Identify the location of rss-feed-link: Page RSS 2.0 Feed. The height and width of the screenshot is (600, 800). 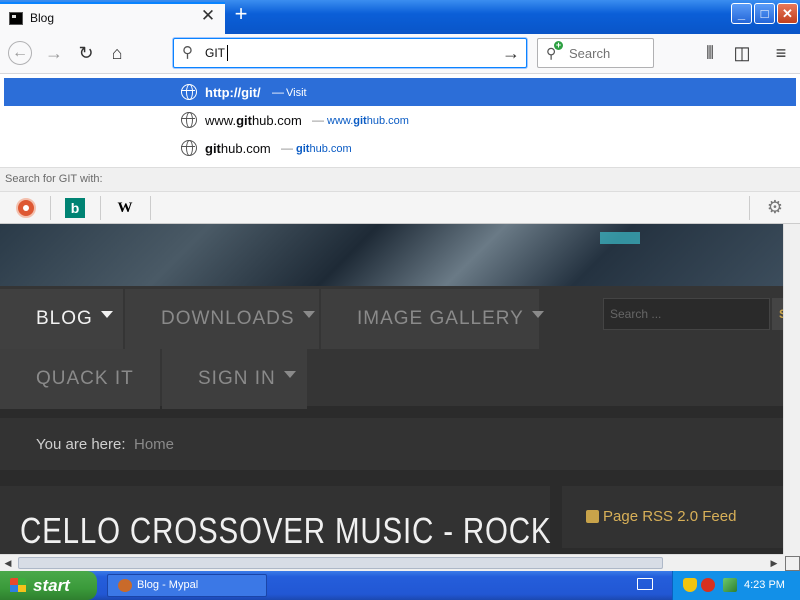
(669, 516).